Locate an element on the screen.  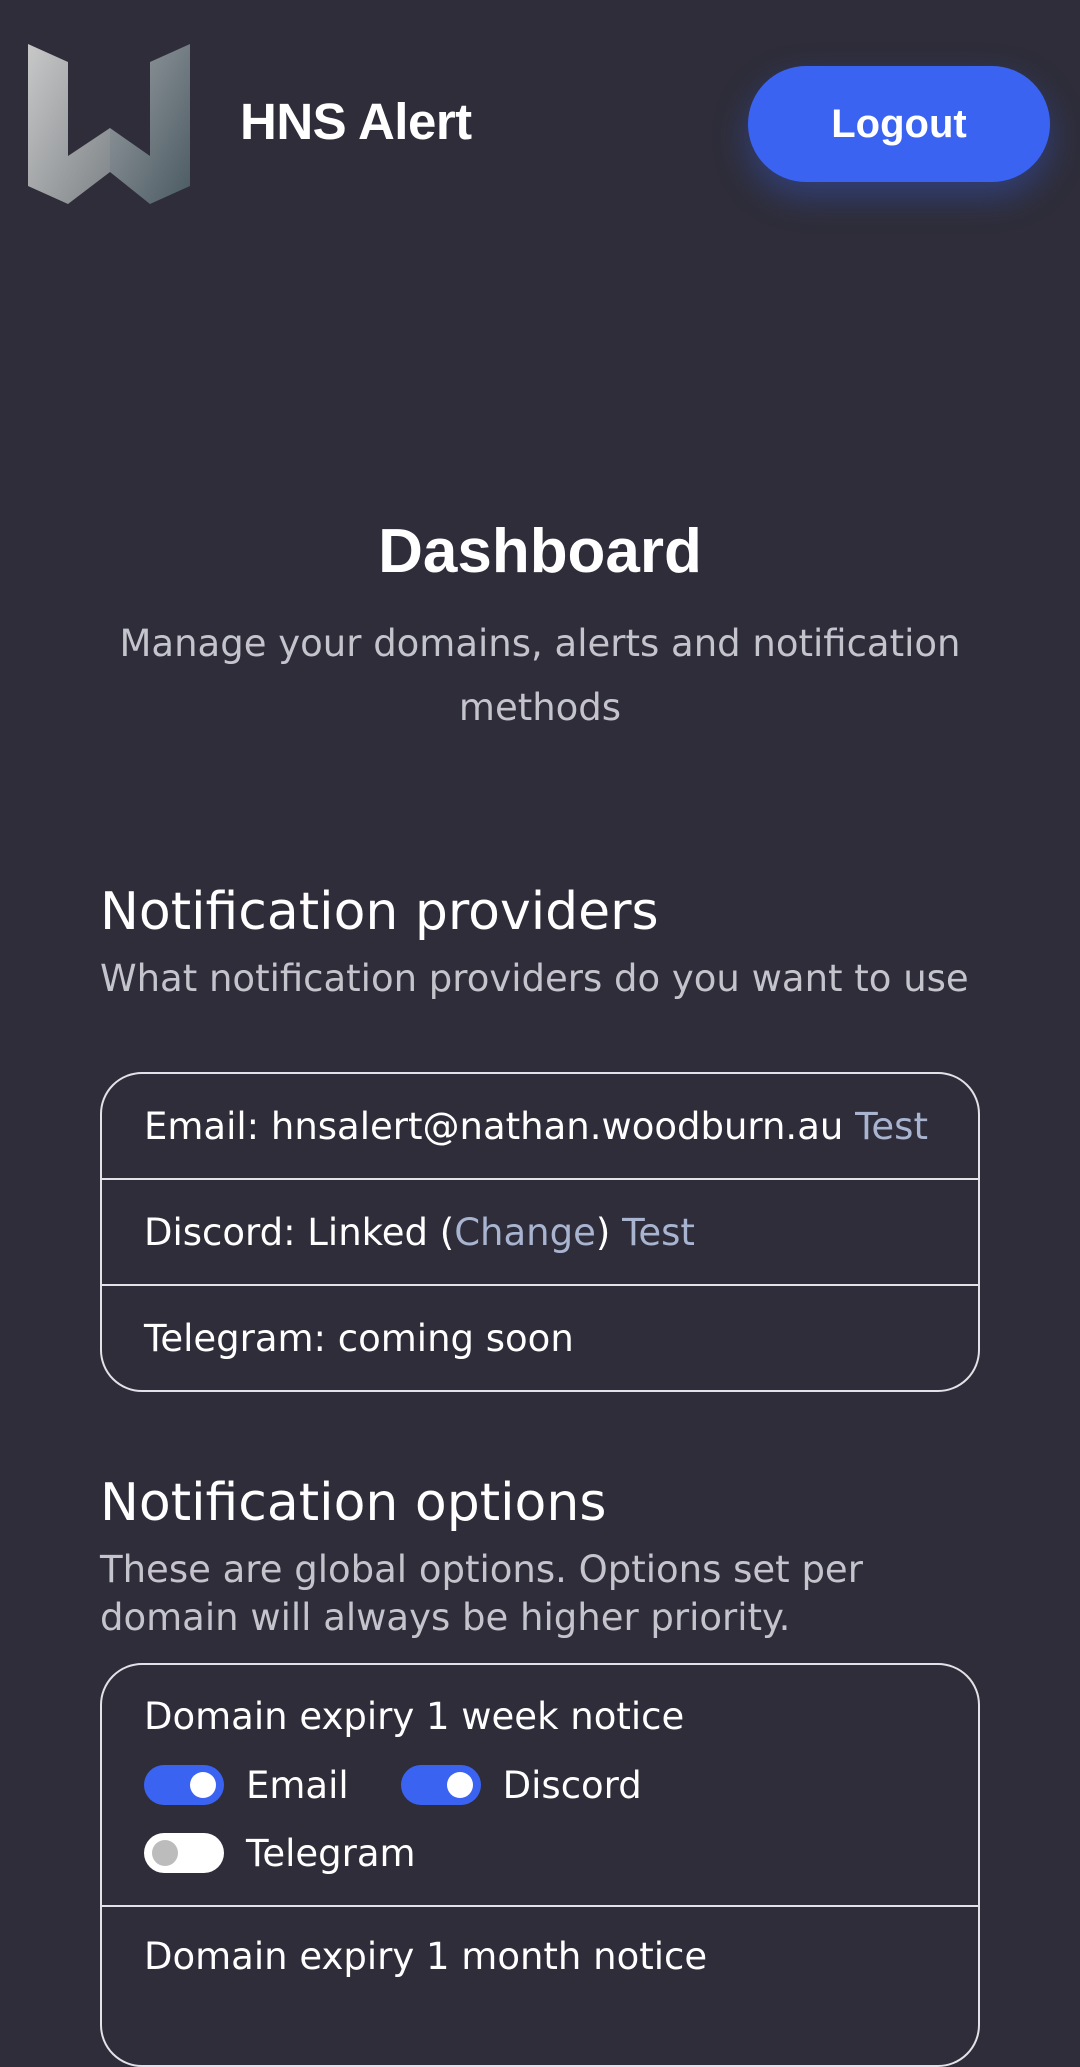
toggle-email: Email is located at coordinates (246, 1785).